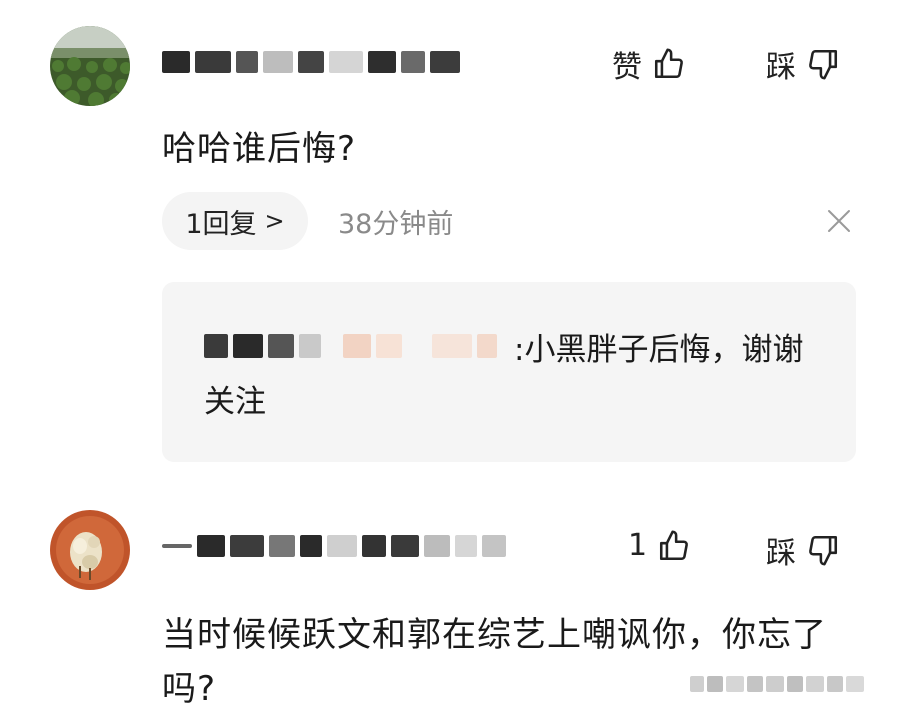 The height and width of the screenshot is (718, 900). What do you see at coordinates (396, 224) in the screenshot?
I see `timestamp: 38分钟前` at bounding box center [396, 224].